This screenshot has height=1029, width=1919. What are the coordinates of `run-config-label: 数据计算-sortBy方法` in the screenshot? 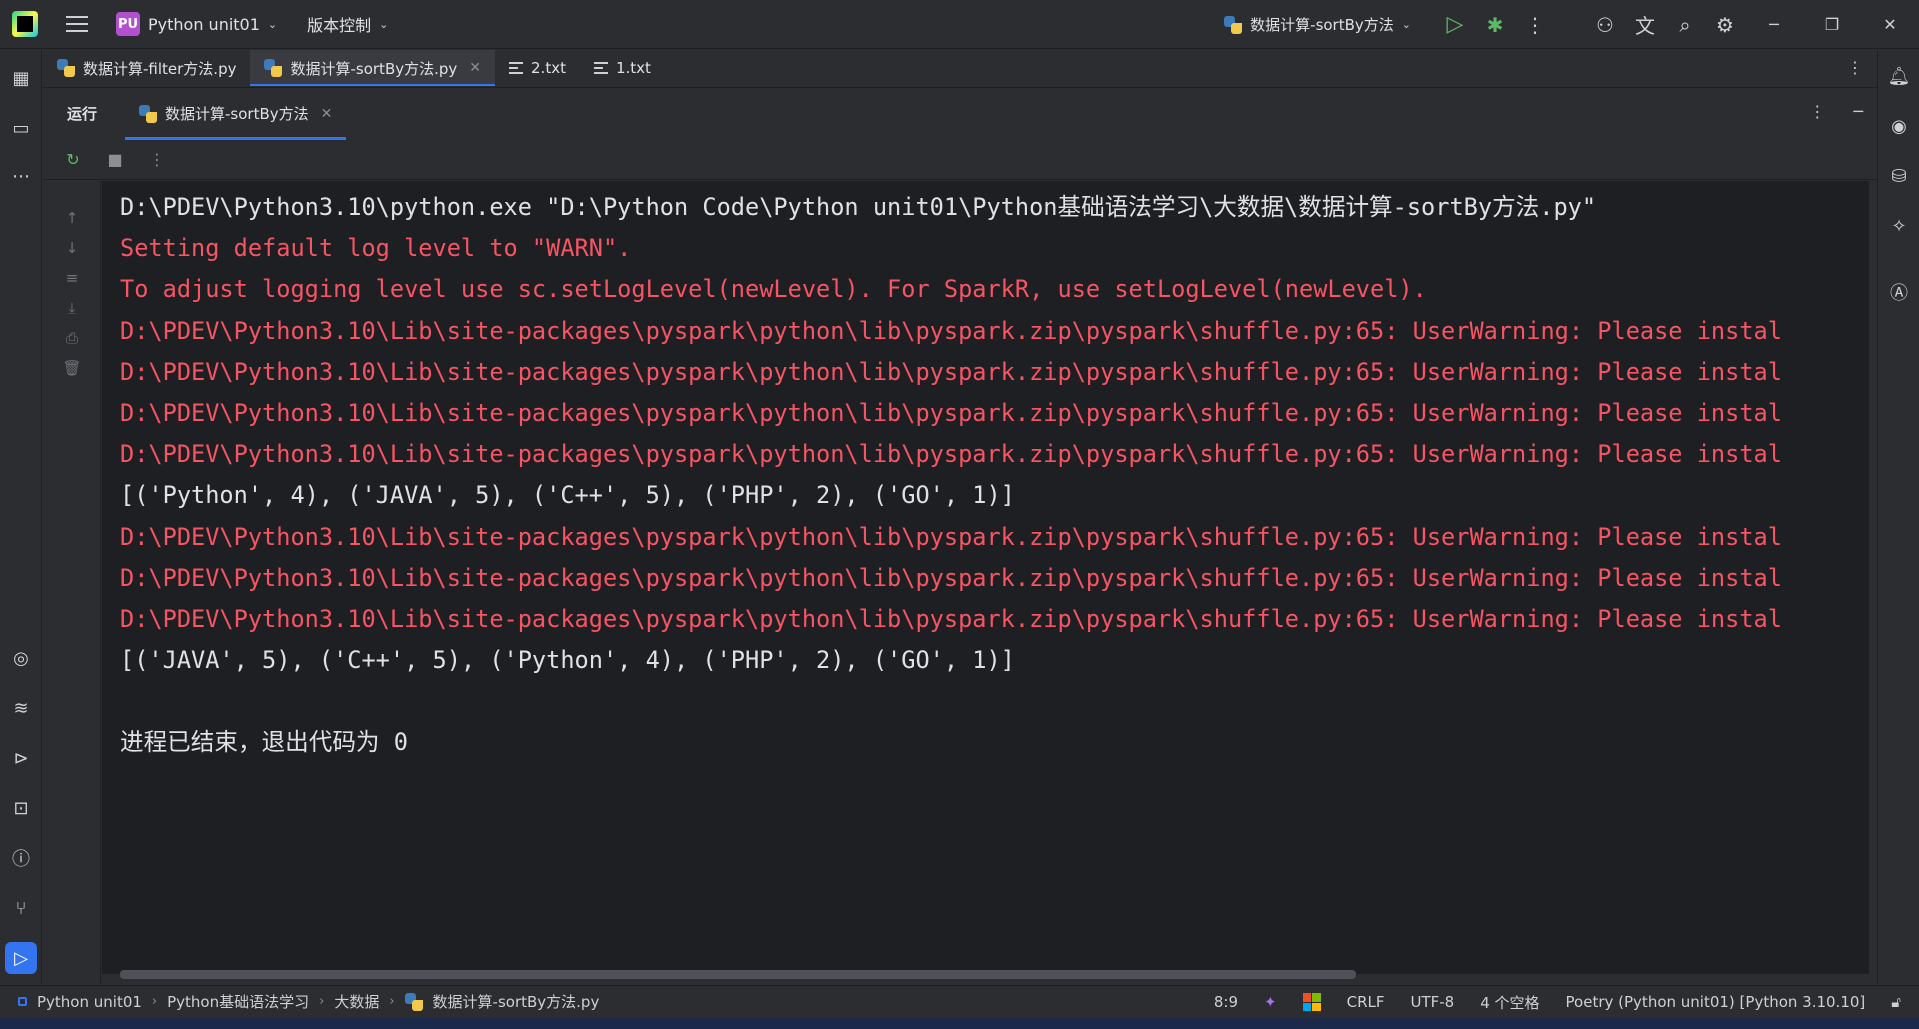 It's located at (1322, 25).